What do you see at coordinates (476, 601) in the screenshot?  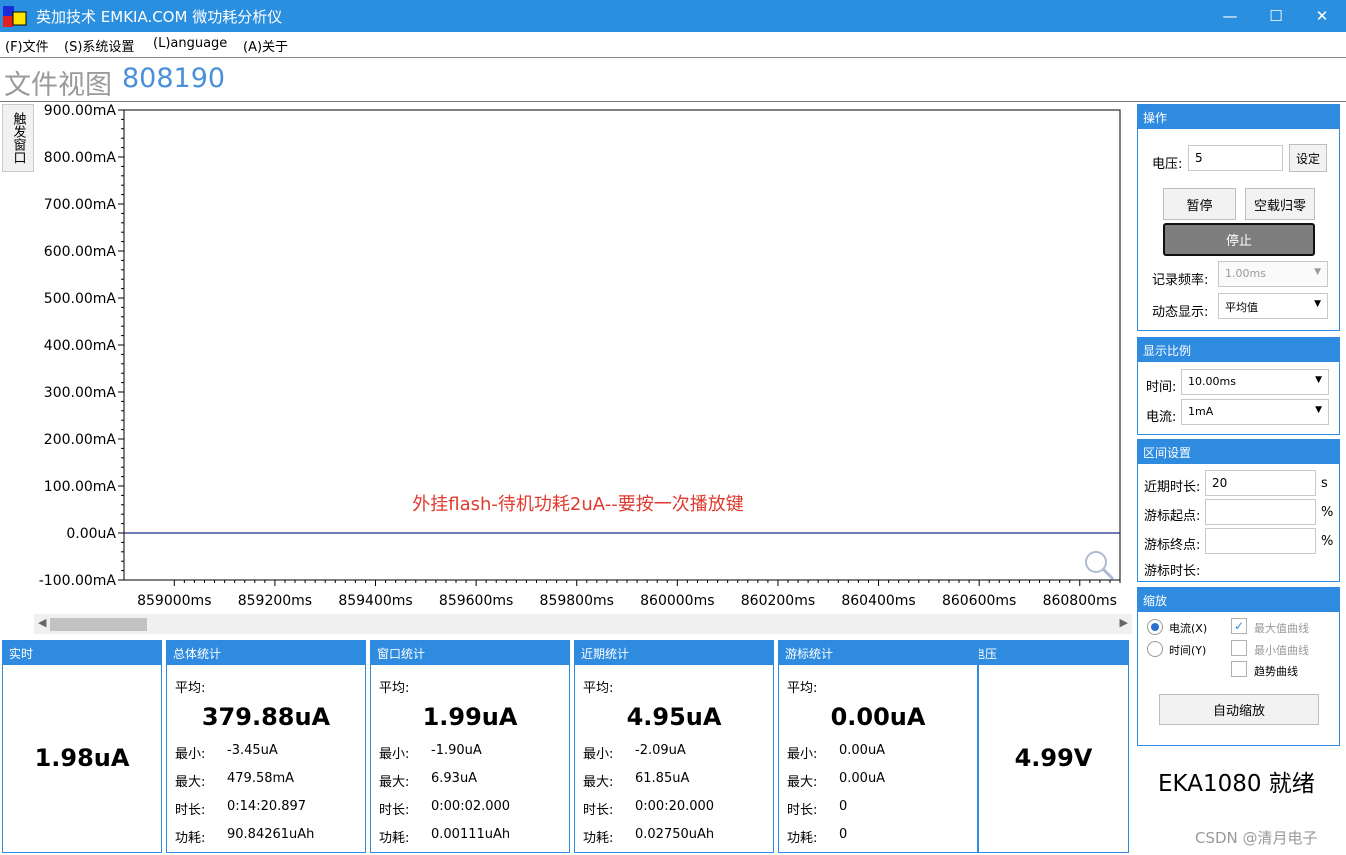 I see `x-tick-label: 859600ms` at bounding box center [476, 601].